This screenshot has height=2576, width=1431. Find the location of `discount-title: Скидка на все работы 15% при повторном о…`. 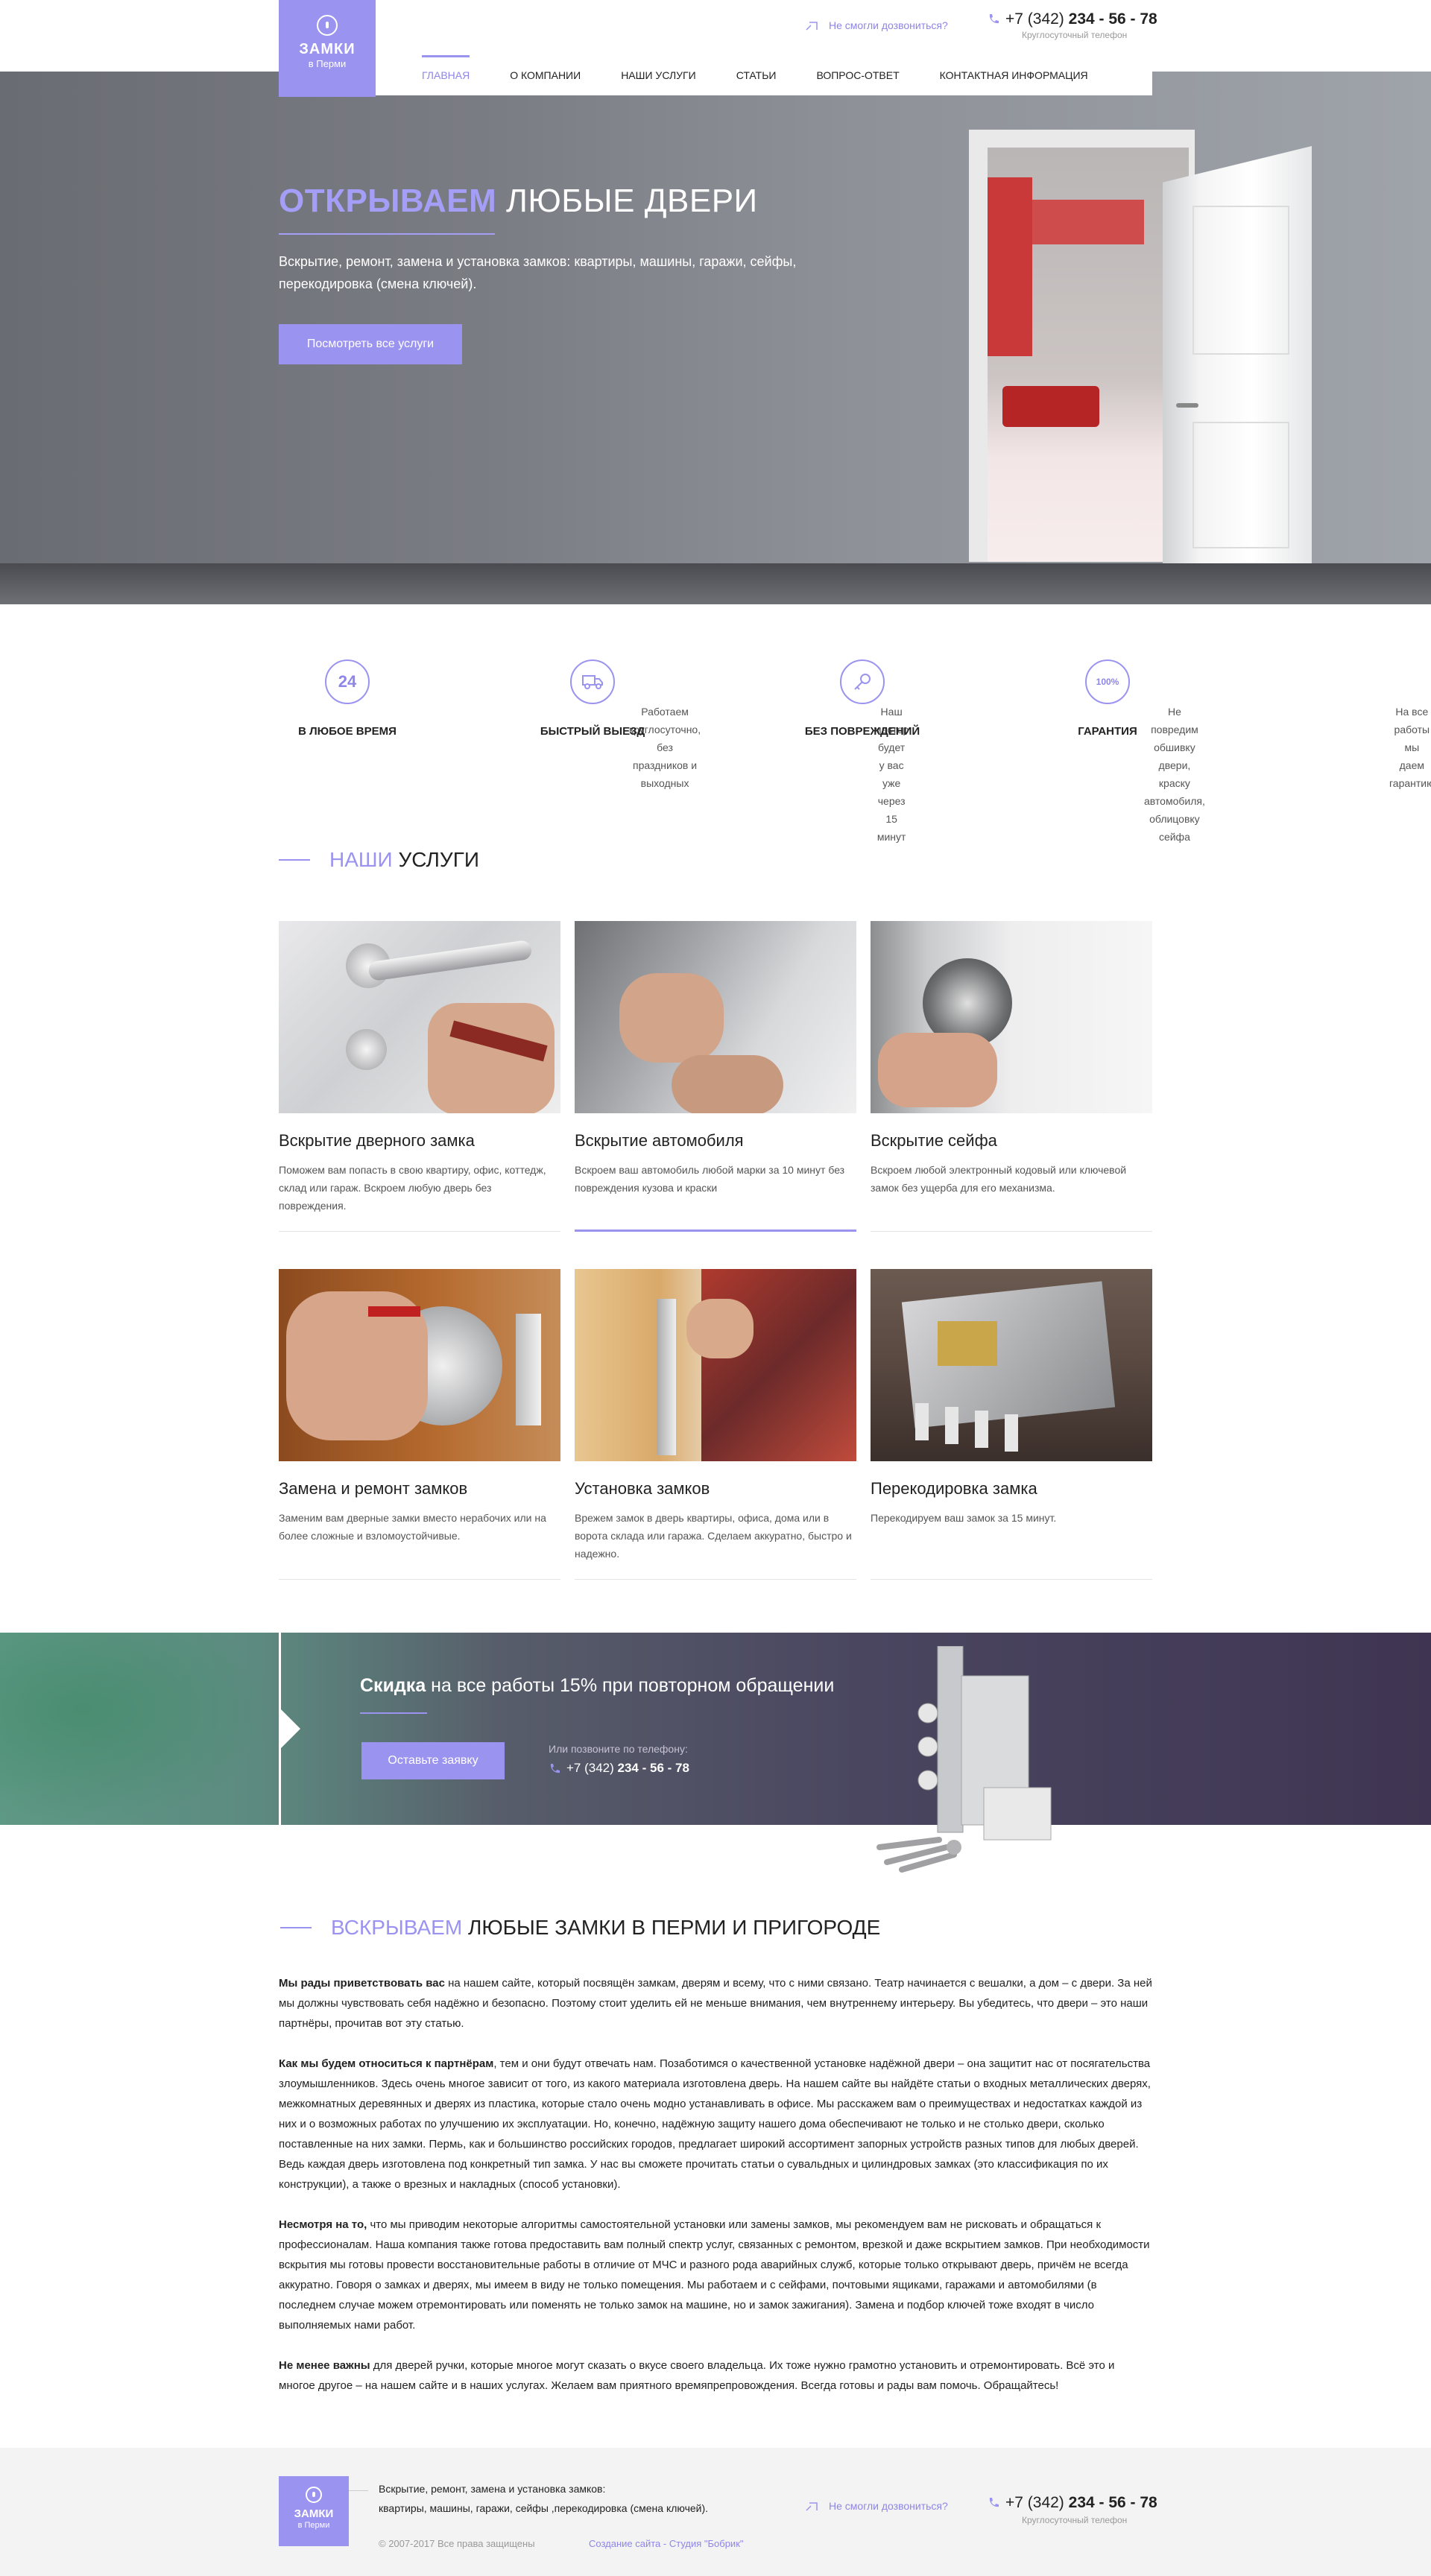

discount-title: Скидка на все работы 15% при повторном о… is located at coordinates (597, 1686).